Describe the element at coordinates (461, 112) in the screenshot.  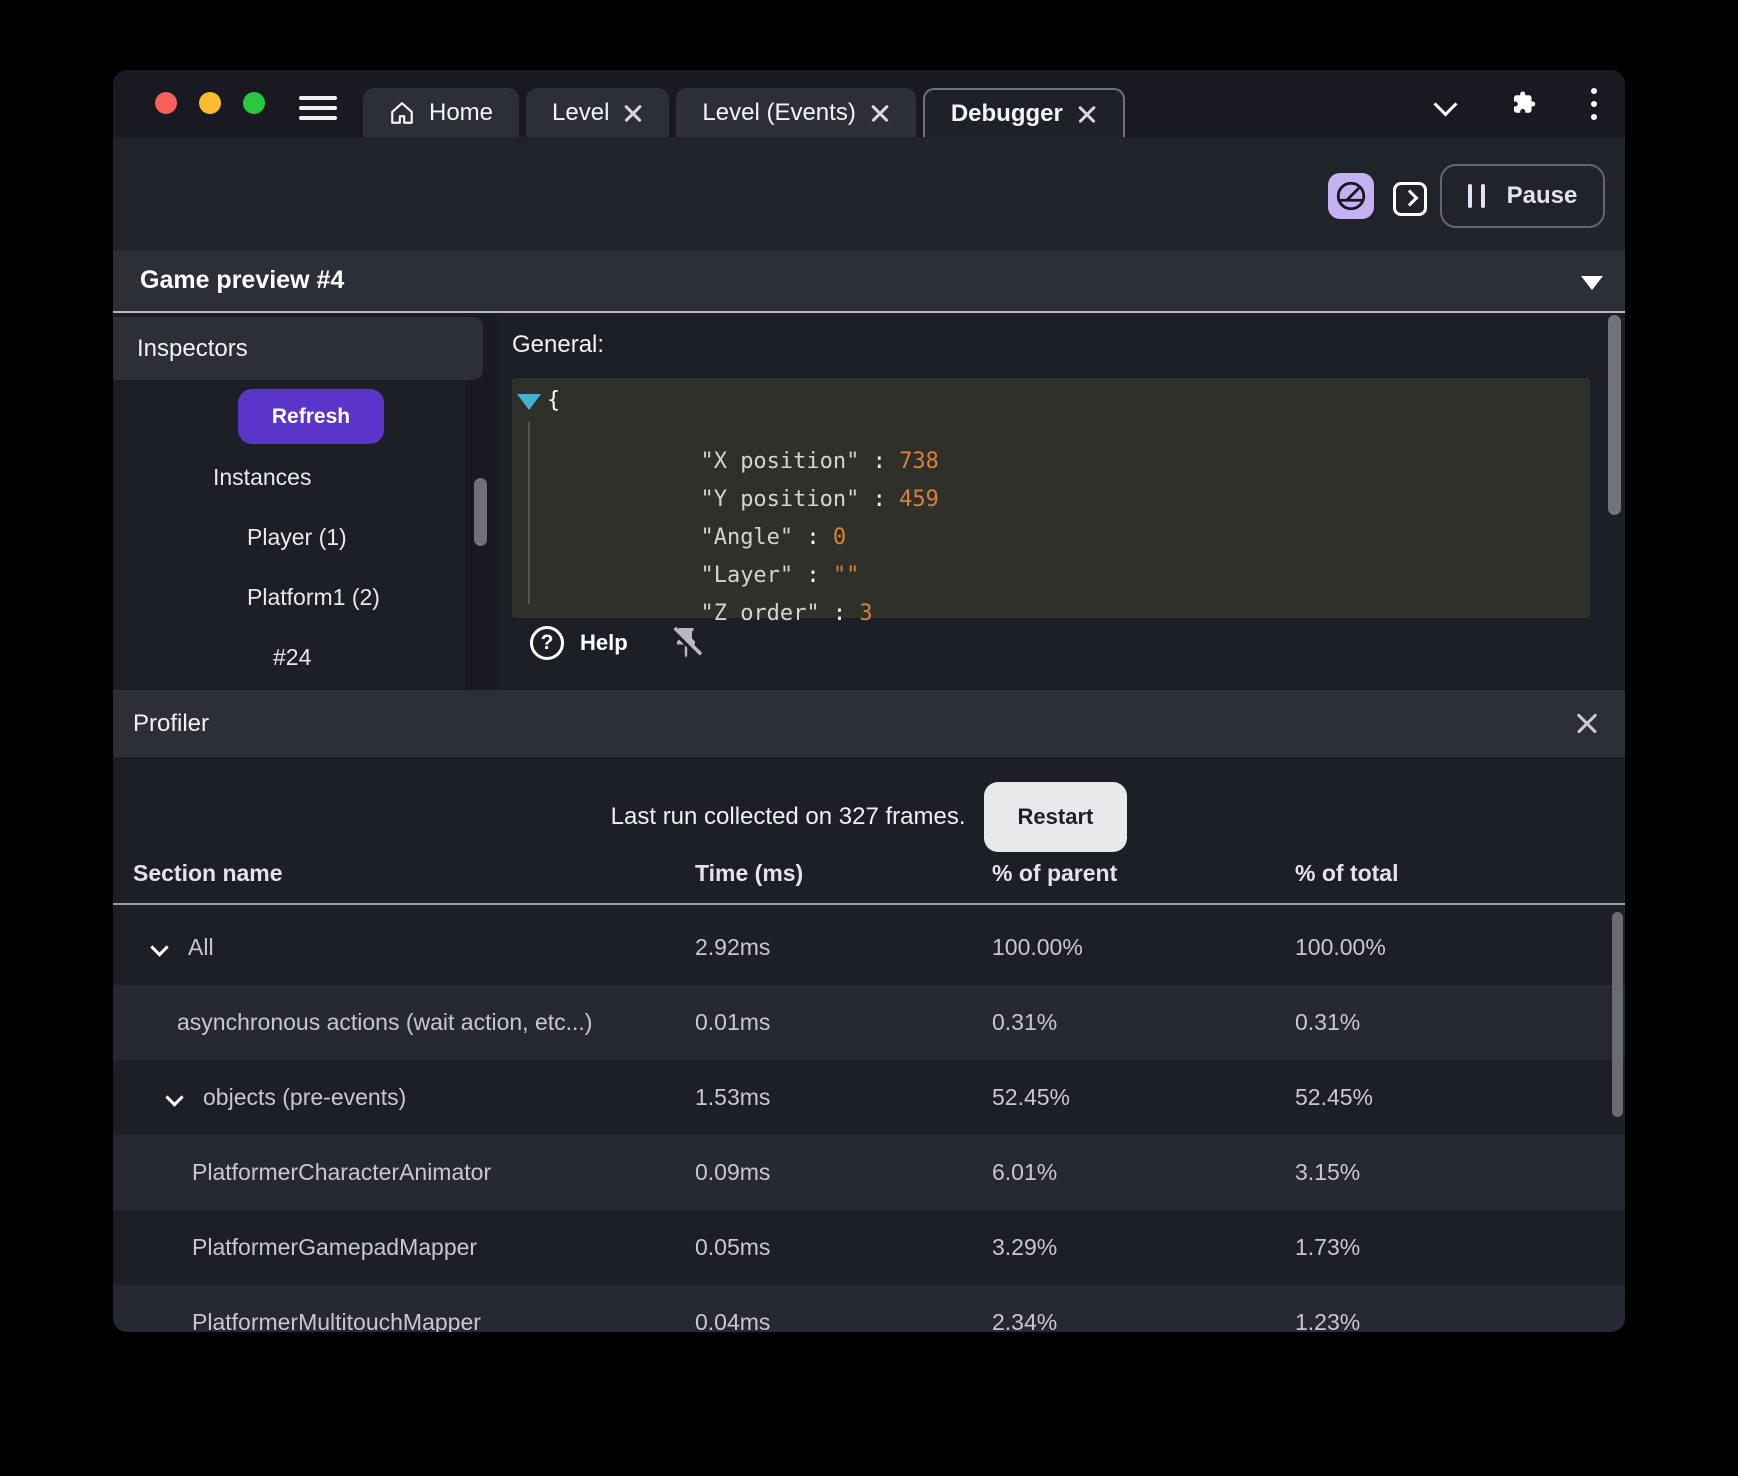
I see `tab-label: Home` at that location.